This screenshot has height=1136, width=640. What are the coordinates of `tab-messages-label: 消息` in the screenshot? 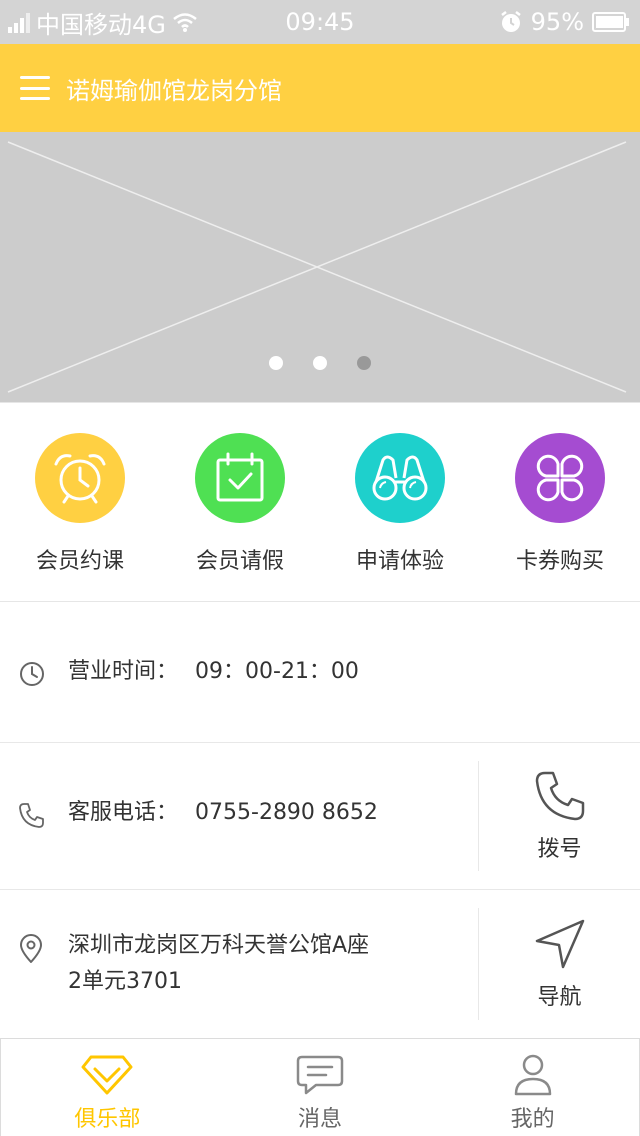 It's located at (320, 1119).